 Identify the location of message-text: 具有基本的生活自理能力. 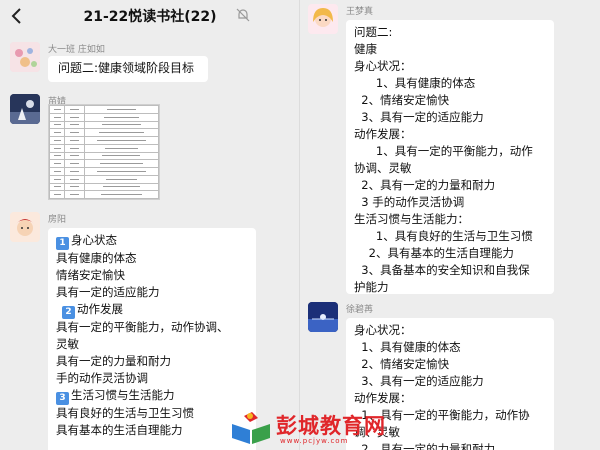
(119, 430).